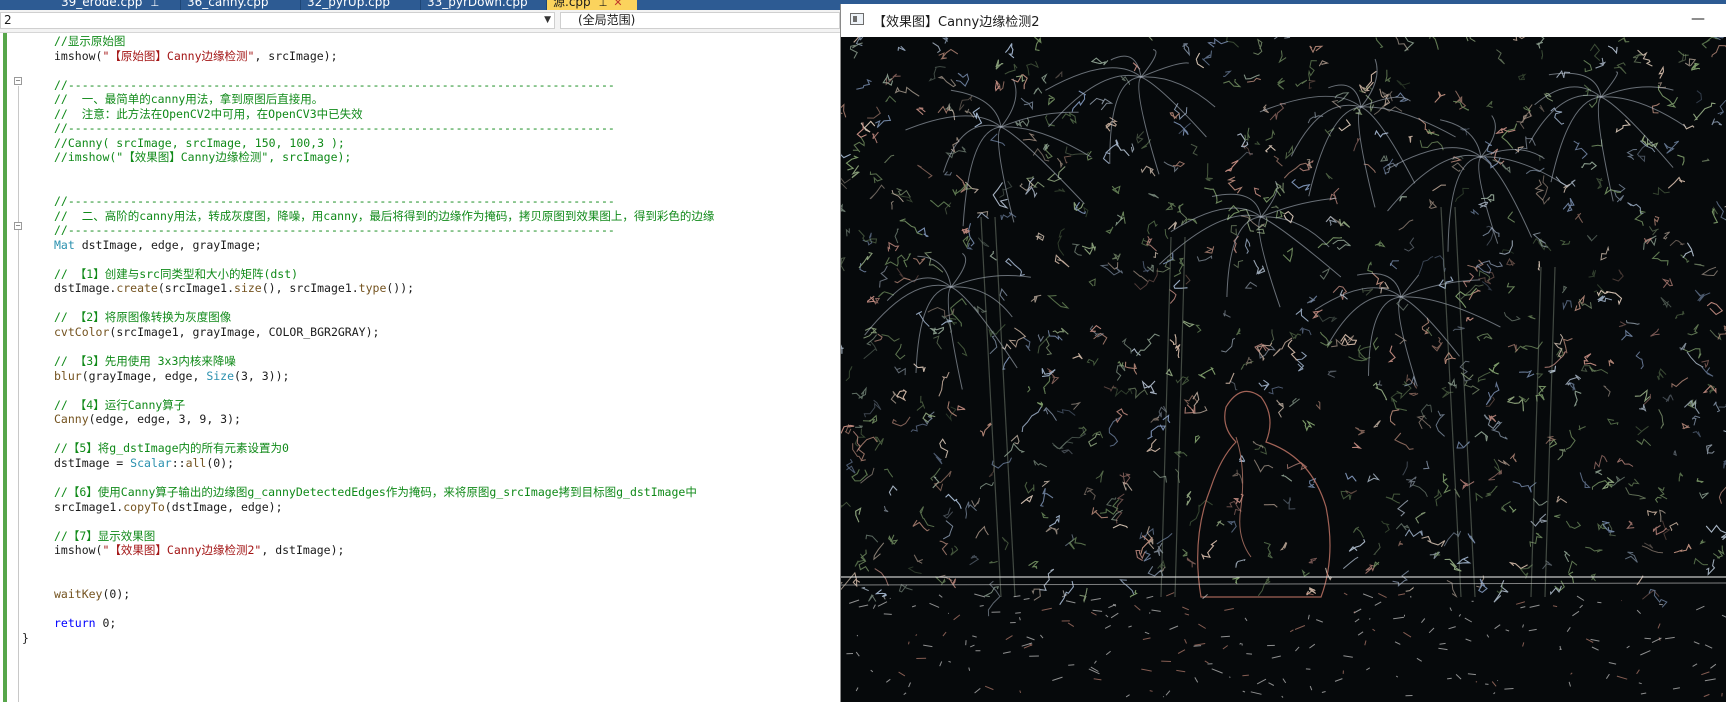 The width and height of the screenshot is (1726, 702). What do you see at coordinates (617, 4) in the screenshot?
I see `close-icon: ✕` at bounding box center [617, 4].